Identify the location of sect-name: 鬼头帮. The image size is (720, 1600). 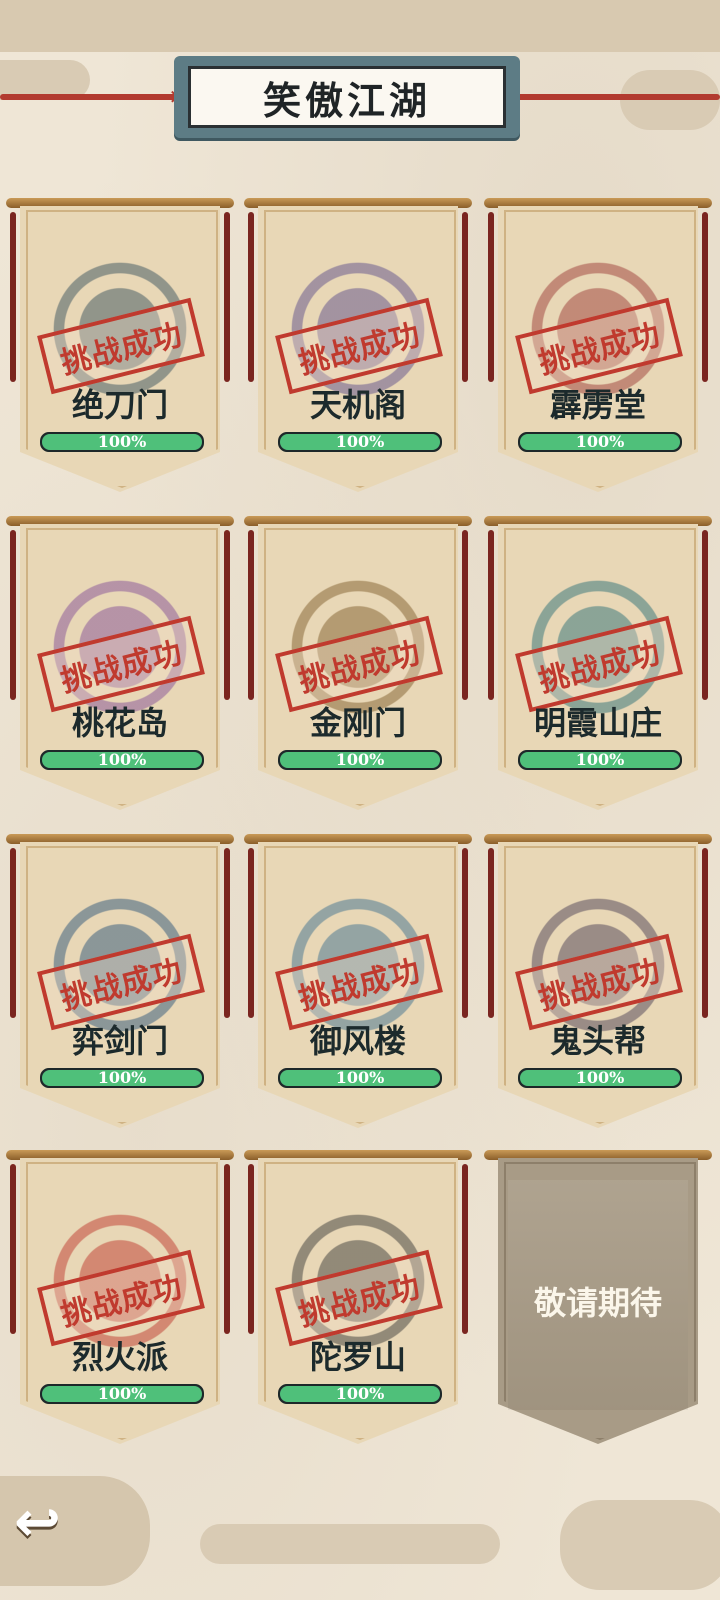
(597, 1041).